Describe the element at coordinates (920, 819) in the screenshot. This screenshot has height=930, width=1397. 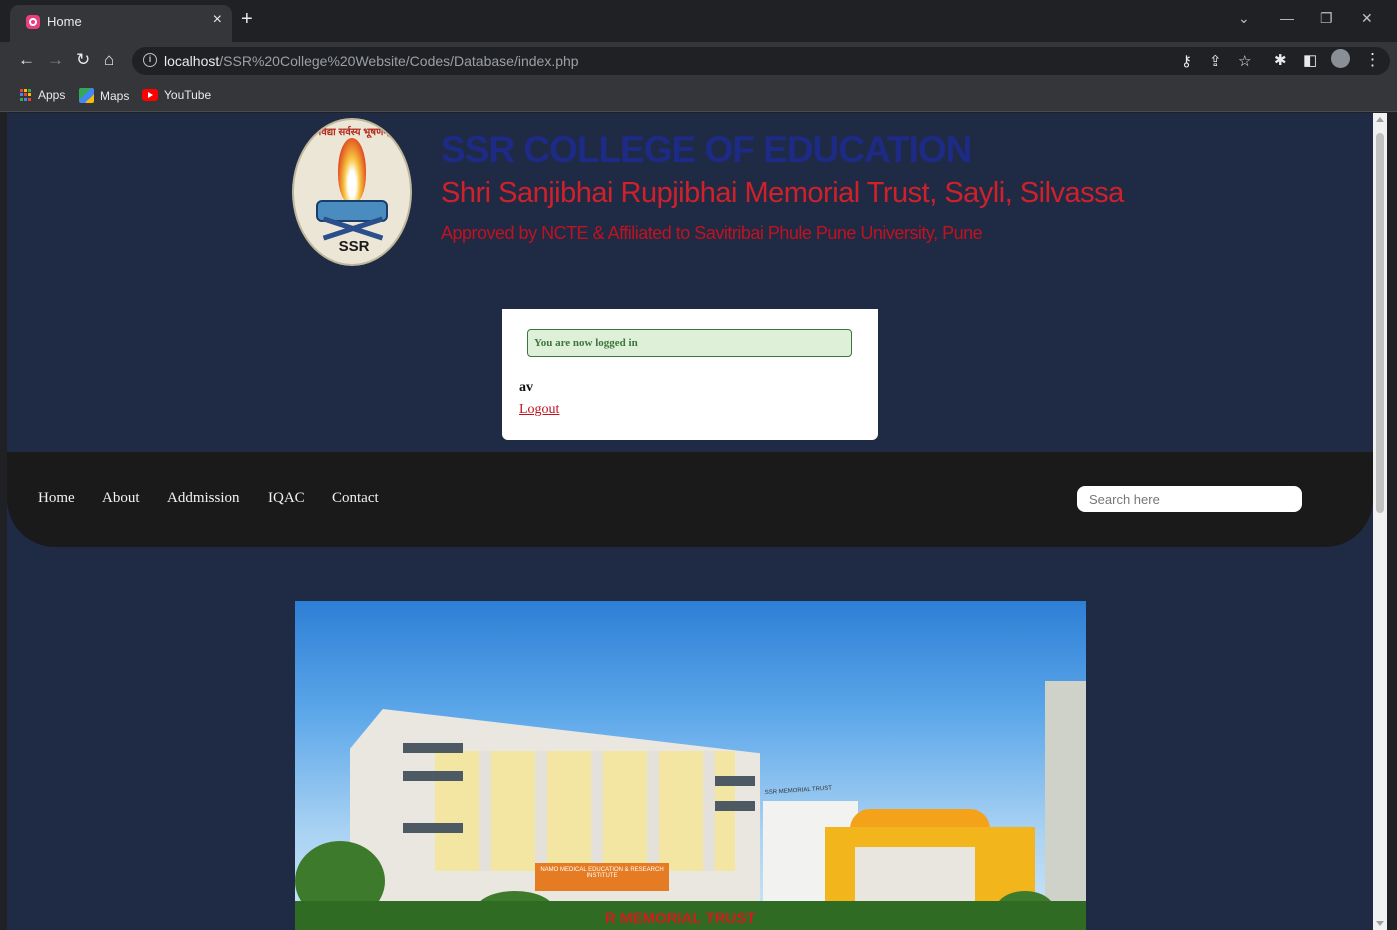
I see `yellow-canopy` at that location.